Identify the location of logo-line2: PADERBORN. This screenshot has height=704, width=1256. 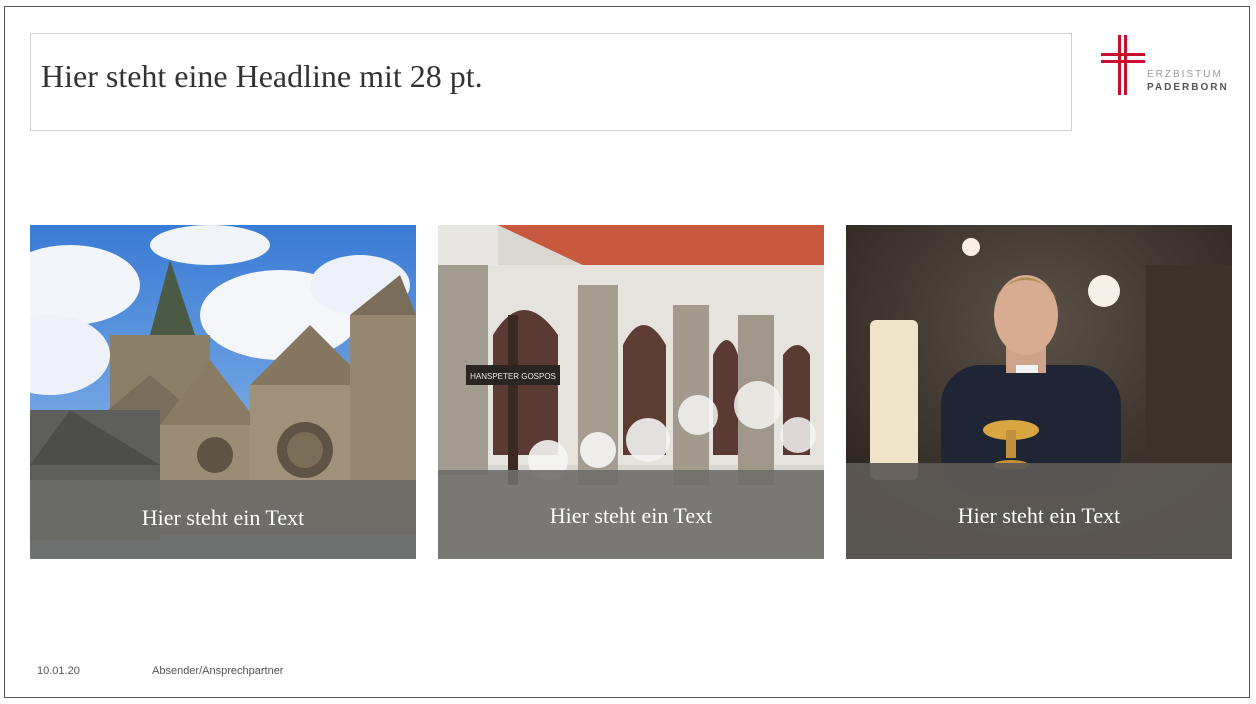
(1188, 87).